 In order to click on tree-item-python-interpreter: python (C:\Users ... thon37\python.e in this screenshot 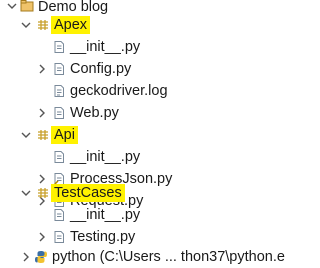, I will do `click(142, 257)`.